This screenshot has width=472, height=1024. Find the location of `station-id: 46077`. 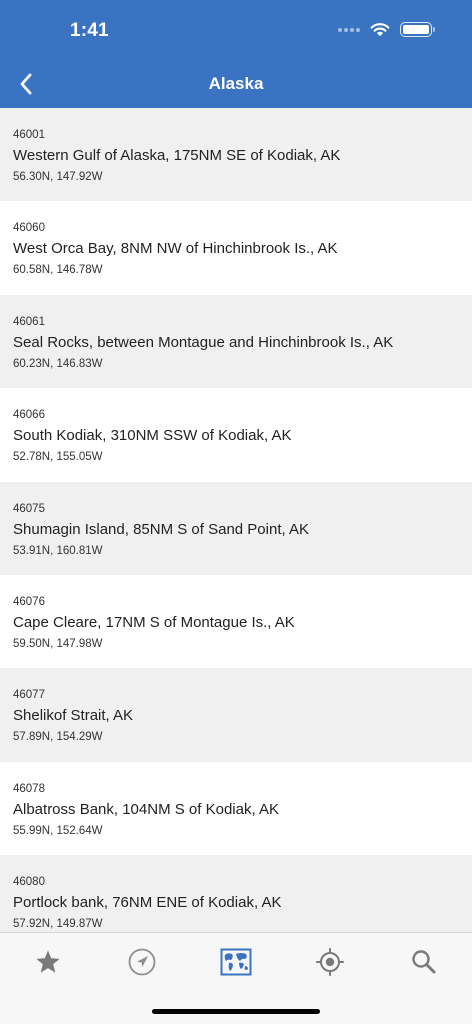

station-id: 46077 is located at coordinates (29, 695).